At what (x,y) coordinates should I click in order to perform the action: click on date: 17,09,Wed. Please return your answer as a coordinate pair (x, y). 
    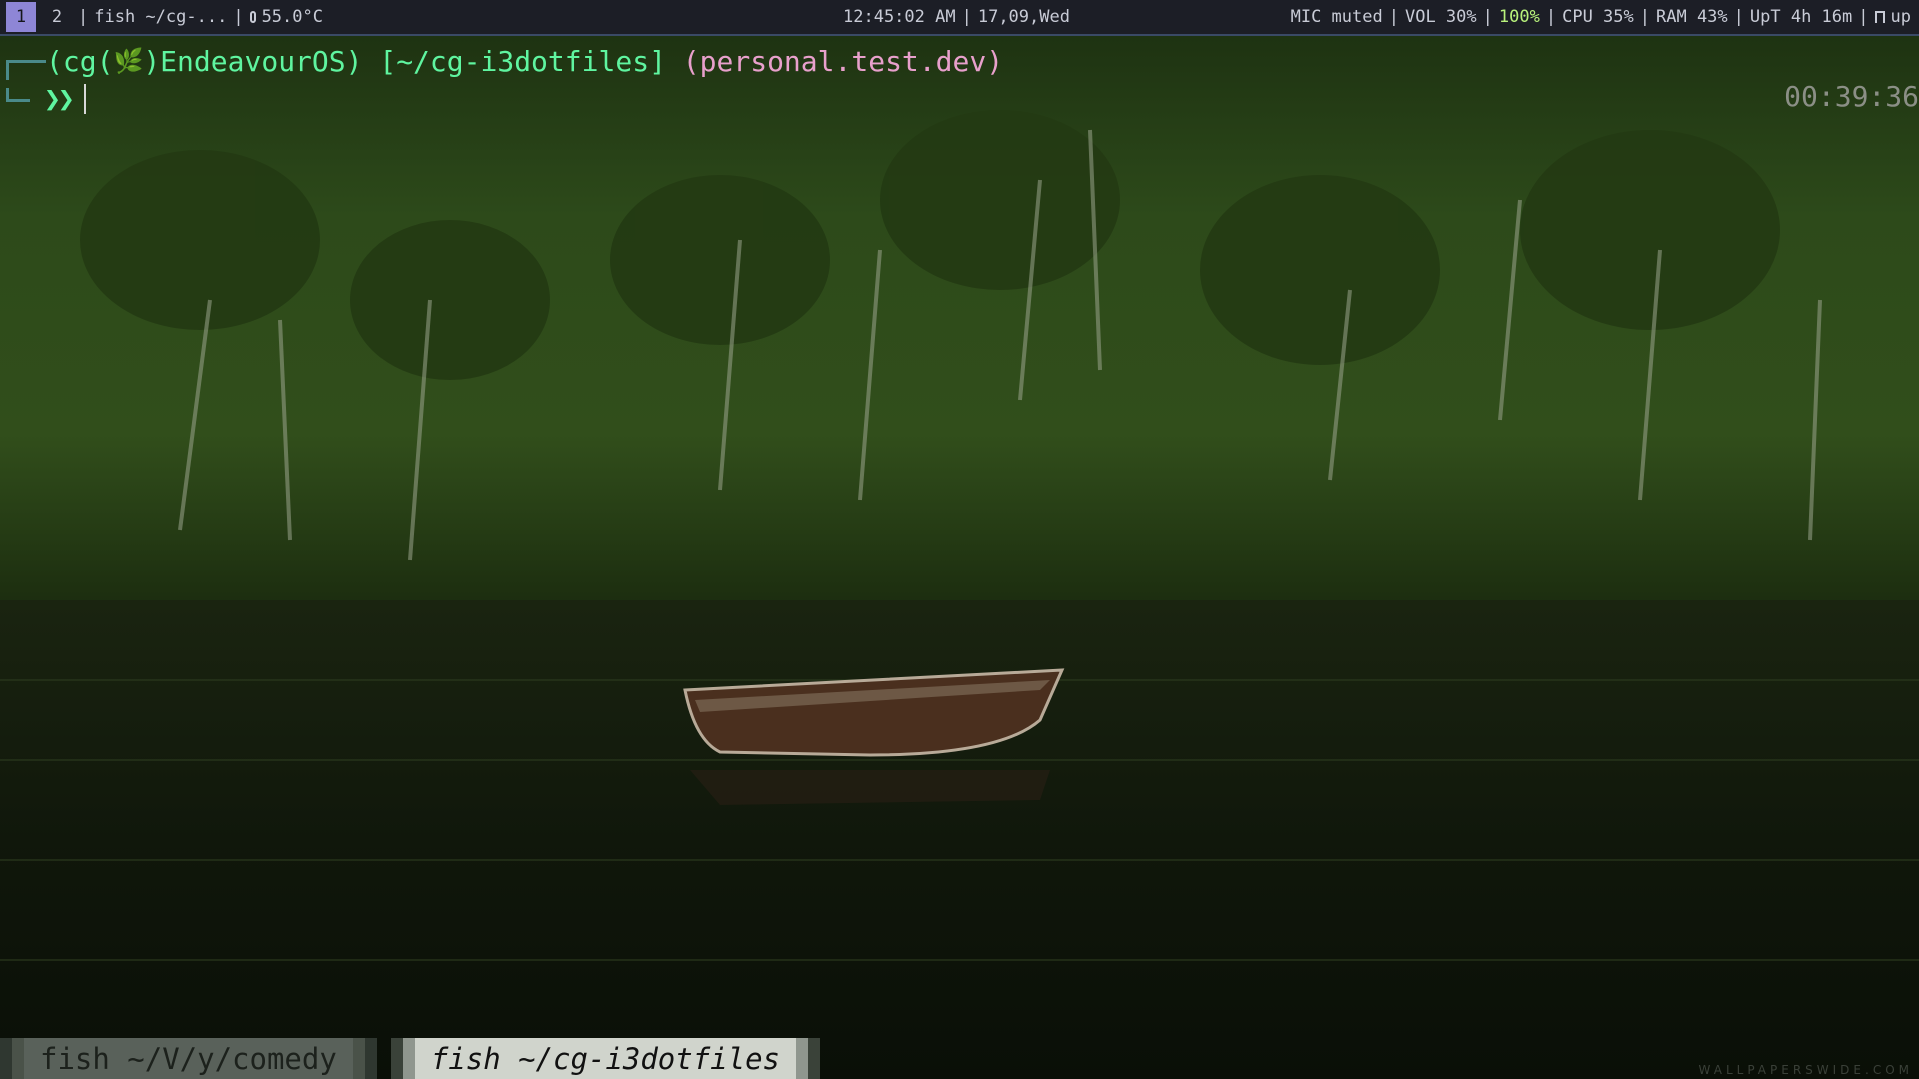
    Looking at the image, I should click on (1023, 17).